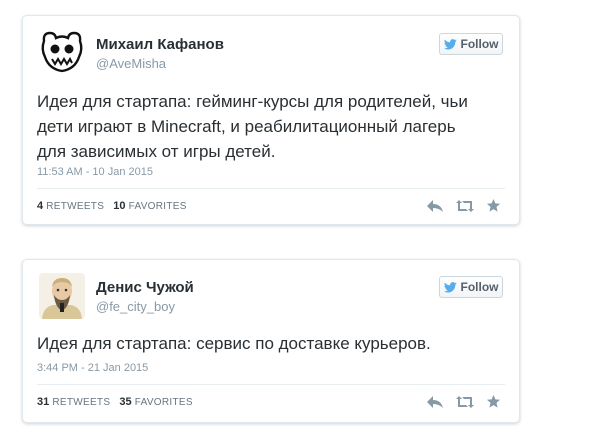 The image size is (600, 437). Describe the element at coordinates (119, 206) in the screenshot. I see `favorites-count: 10` at that location.